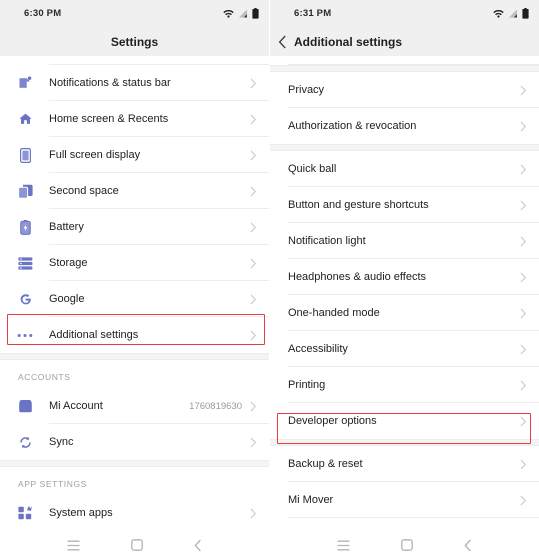  What do you see at coordinates (313, 13) in the screenshot?
I see `status-time: 6:31 PM` at bounding box center [313, 13].